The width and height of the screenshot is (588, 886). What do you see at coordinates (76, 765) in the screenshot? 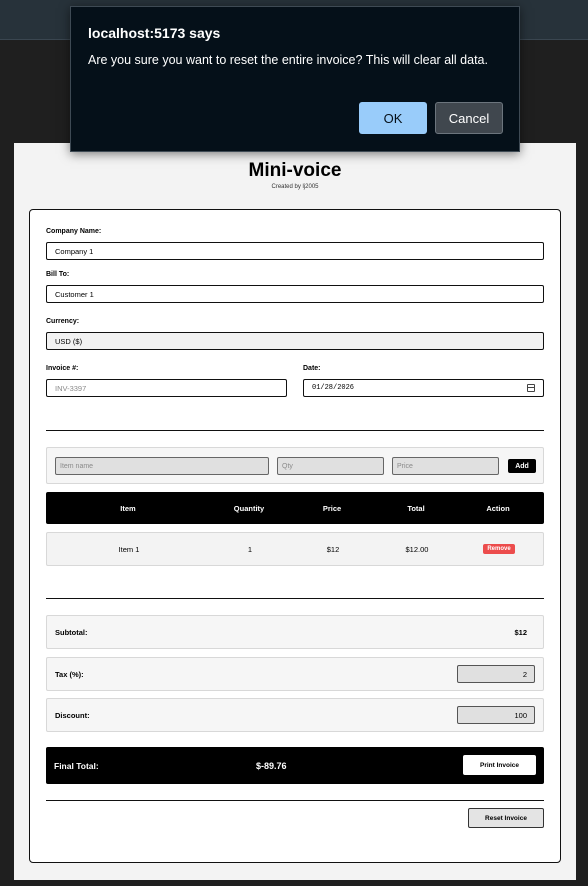
I see `final-total-label: Final Total:` at bounding box center [76, 765].